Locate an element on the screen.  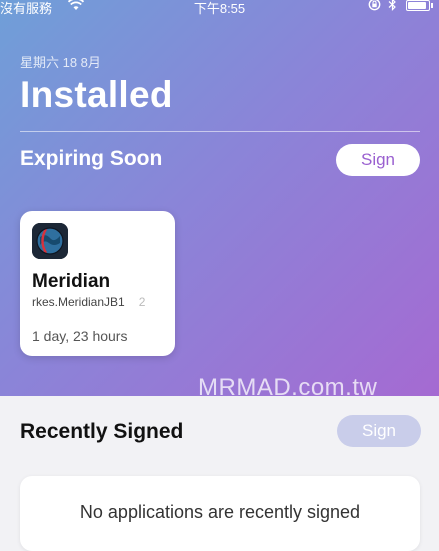
app-name: Meridian is located at coordinates (71, 281).